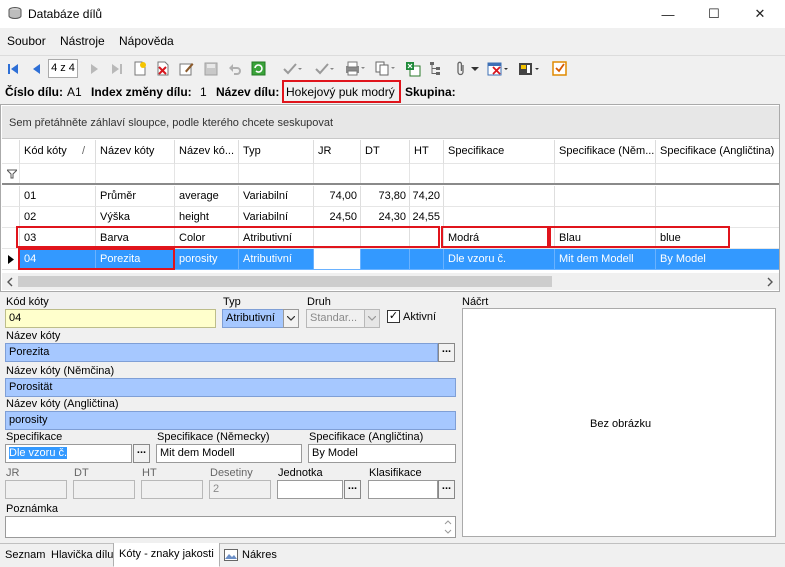  Describe the element at coordinates (427, 152) in the screenshot. I see `column-header-ht: HT` at that location.